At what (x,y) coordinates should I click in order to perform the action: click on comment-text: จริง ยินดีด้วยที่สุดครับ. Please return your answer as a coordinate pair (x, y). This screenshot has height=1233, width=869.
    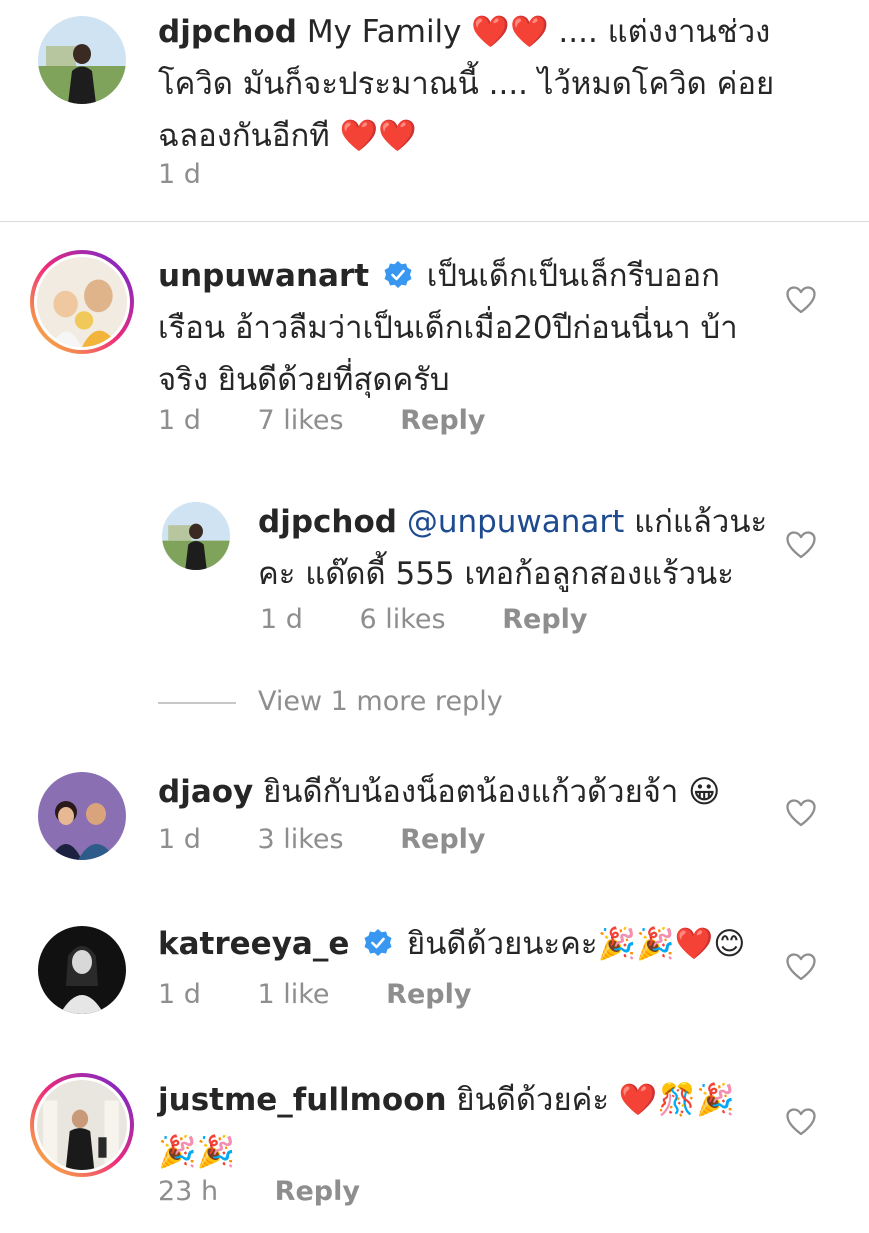
    Looking at the image, I should click on (304, 380).